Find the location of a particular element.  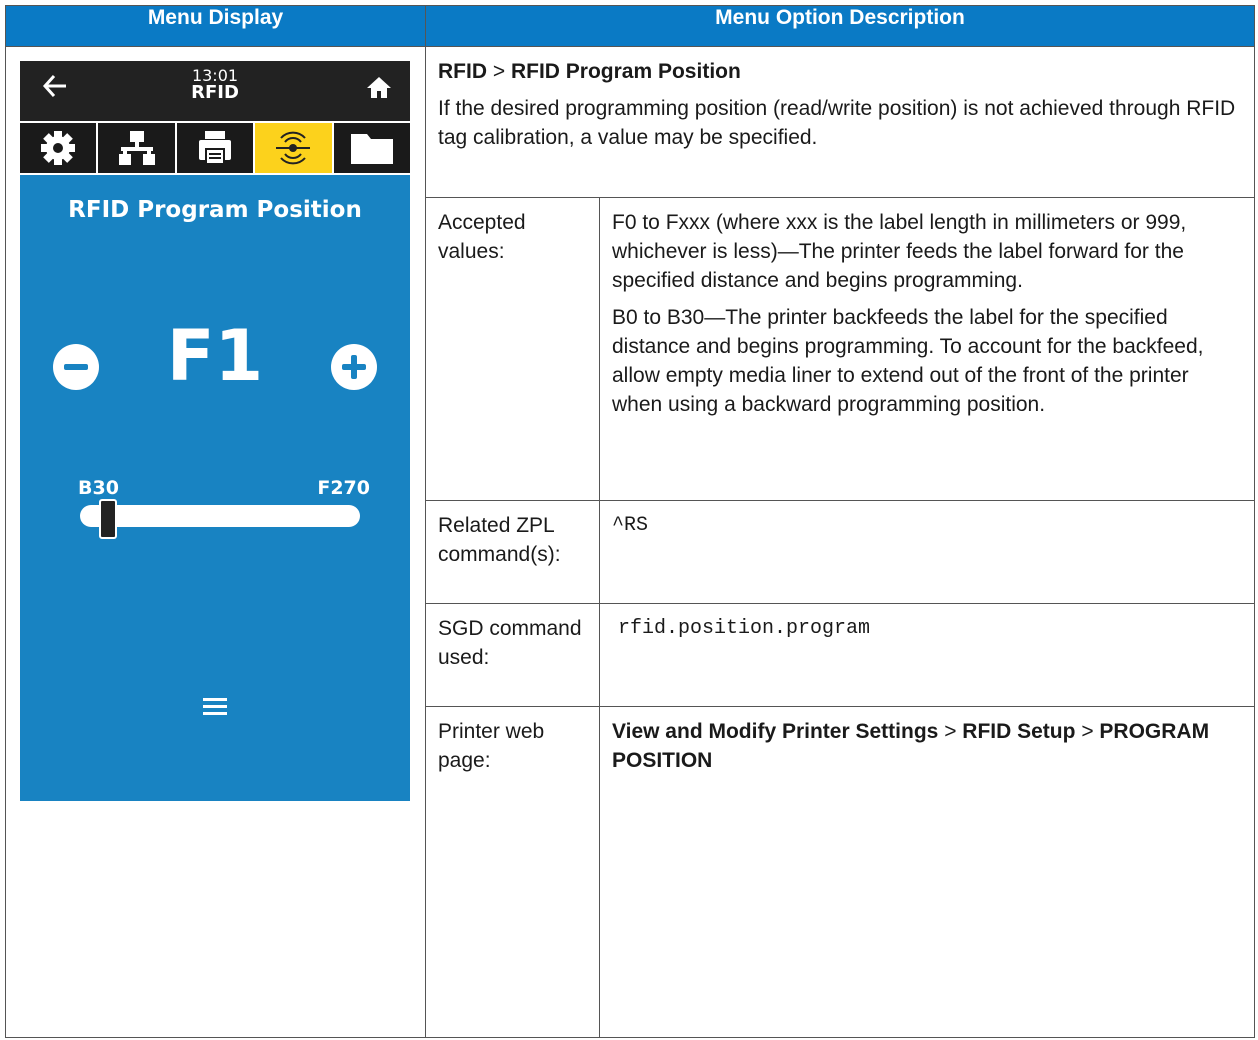

menu-path: RFID > RFID Program Position is located at coordinates (840, 71).